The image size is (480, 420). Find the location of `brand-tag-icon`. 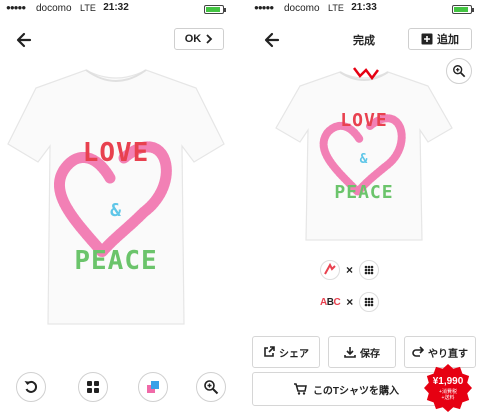

brand-tag-icon is located at coordinates (366, 74).